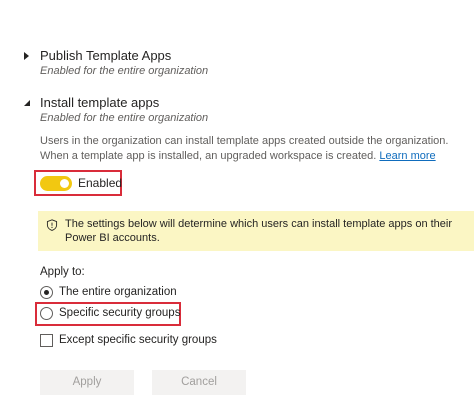 The width and height of the screenshot is (474, 402). Describe the element at coordinates (138, 340) in the screenshot. I see `checkbox-label: Except specific security groups` at that location.